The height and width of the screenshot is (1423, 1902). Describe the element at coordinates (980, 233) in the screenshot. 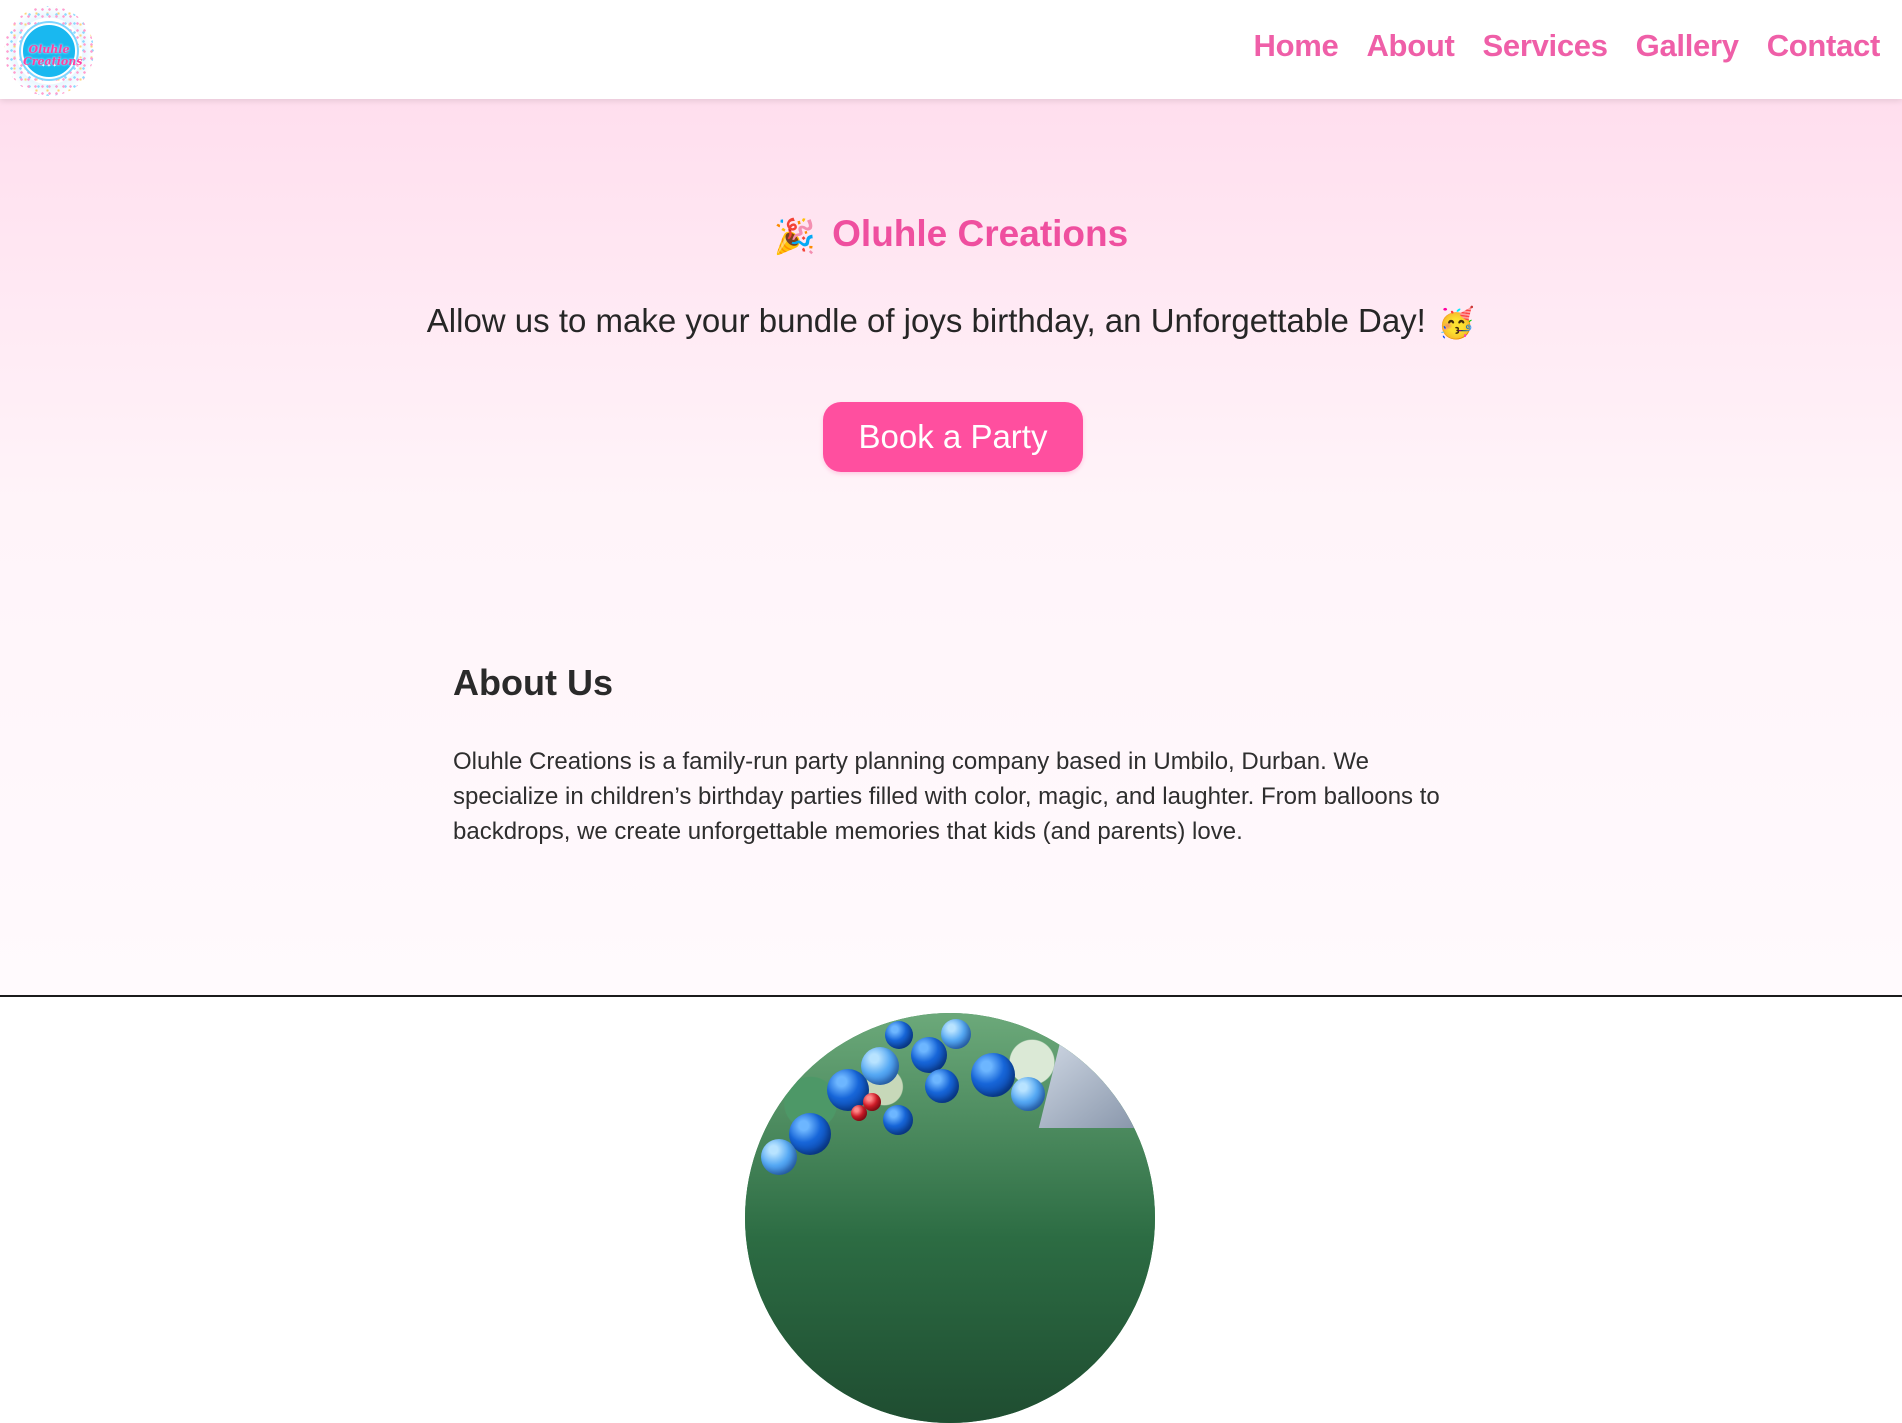

I see `hero-title-text: Oluhle Creations` at that location.